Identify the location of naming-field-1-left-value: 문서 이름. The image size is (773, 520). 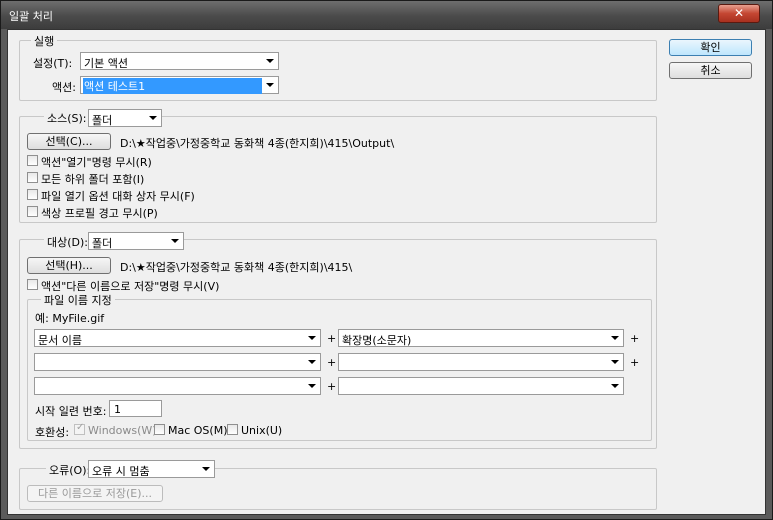
(60, 340).